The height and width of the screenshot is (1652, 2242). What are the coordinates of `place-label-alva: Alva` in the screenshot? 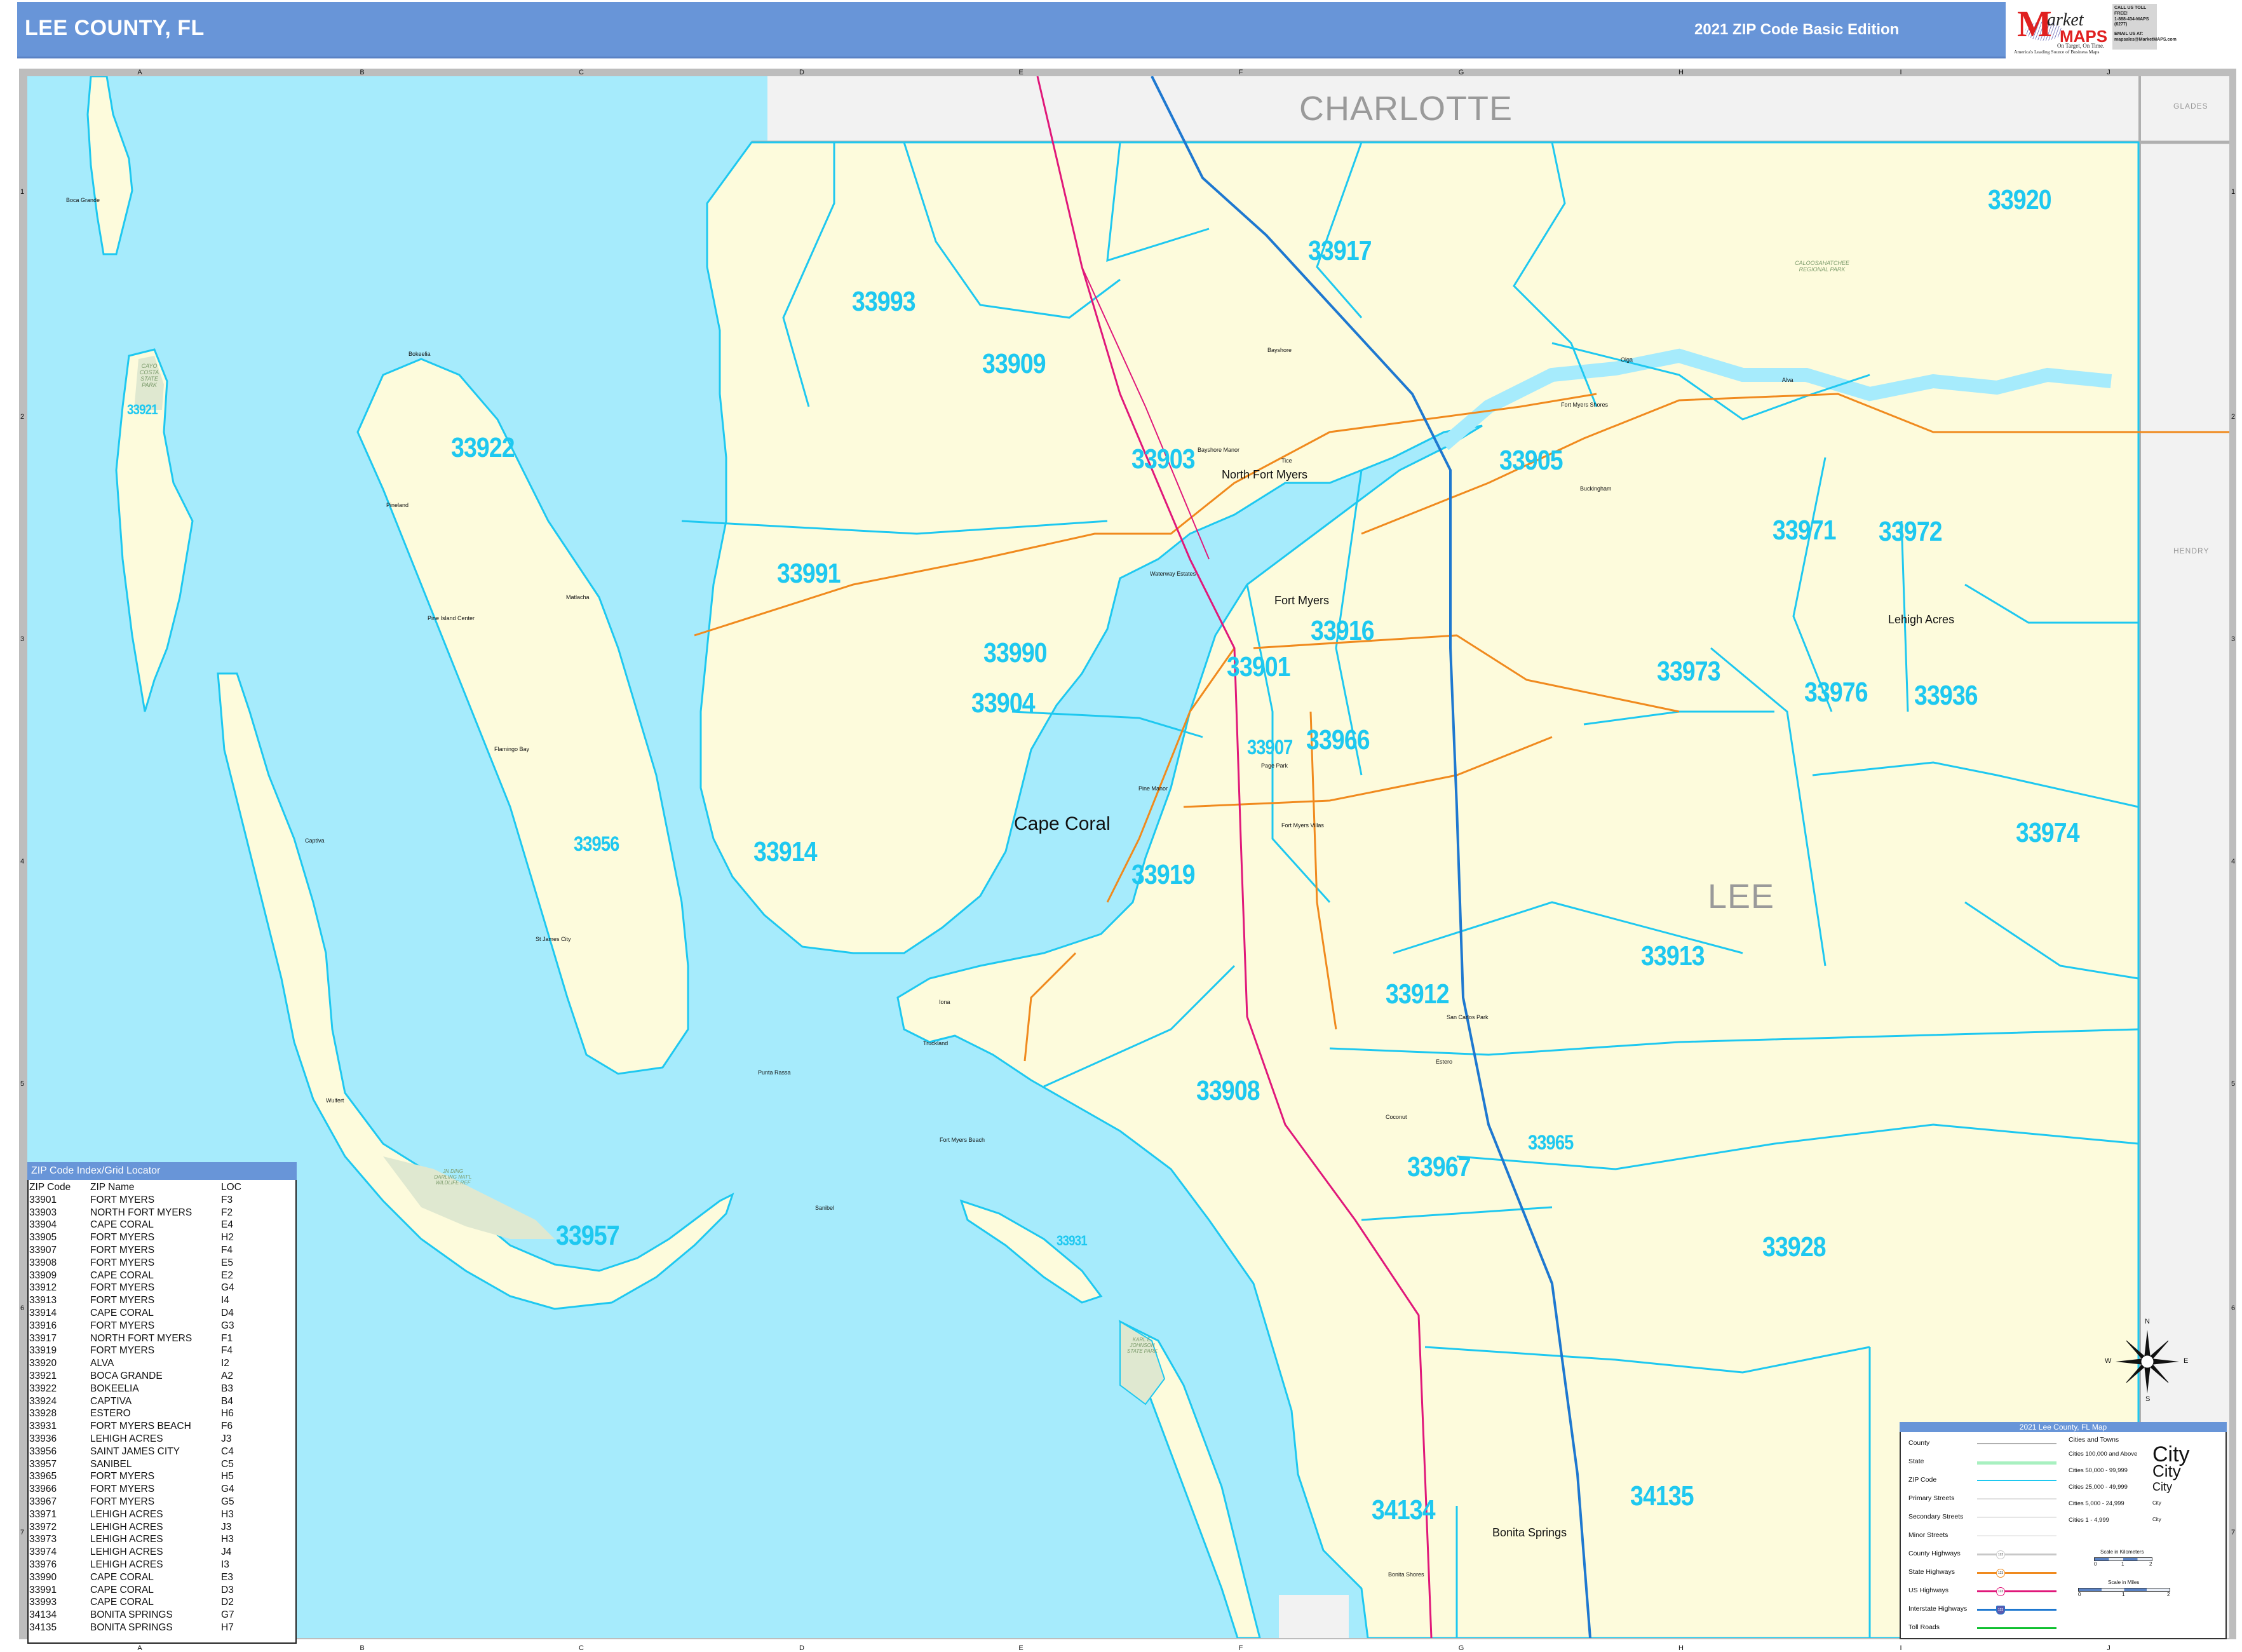 It's located at (1787, 380).